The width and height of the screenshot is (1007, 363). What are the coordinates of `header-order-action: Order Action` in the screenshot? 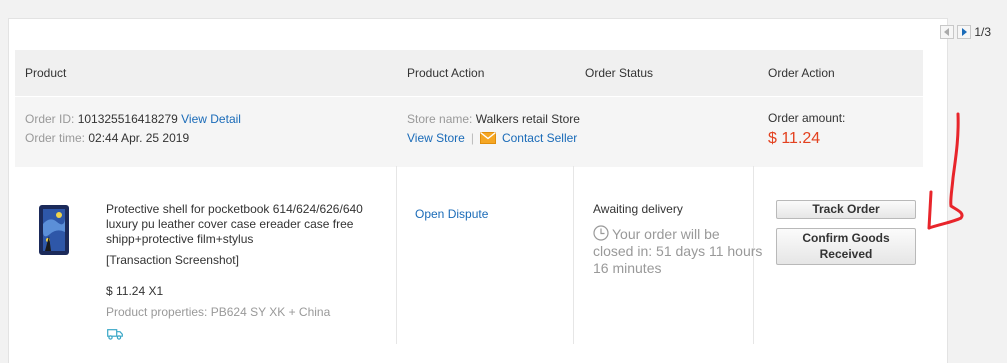 It's located at (801, 73).